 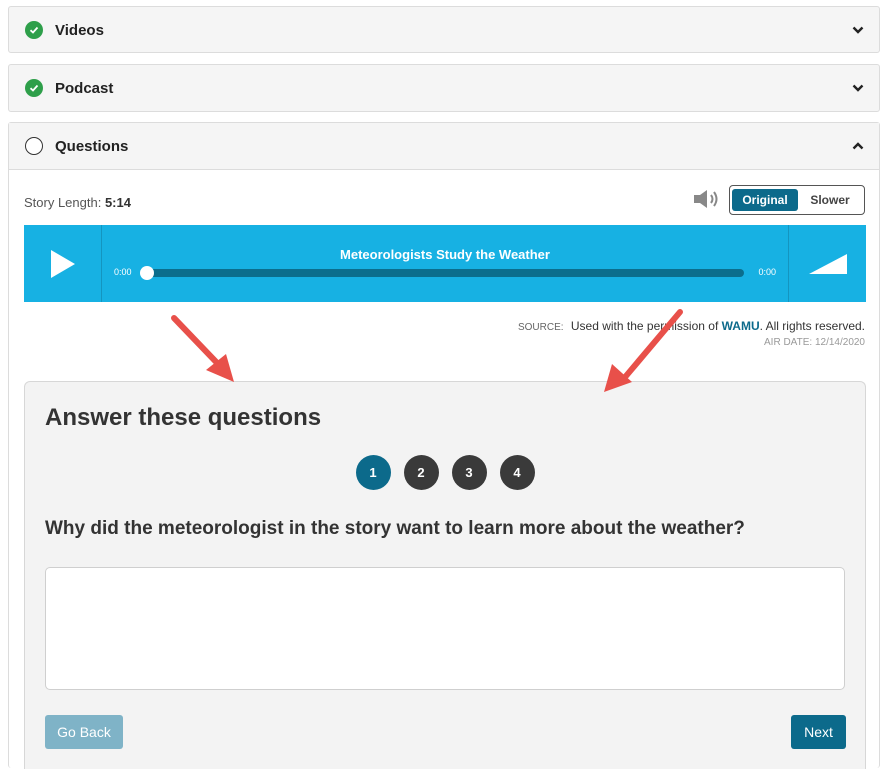 I want to click on story-length-value: 5:14, so click(x=117, y=202).